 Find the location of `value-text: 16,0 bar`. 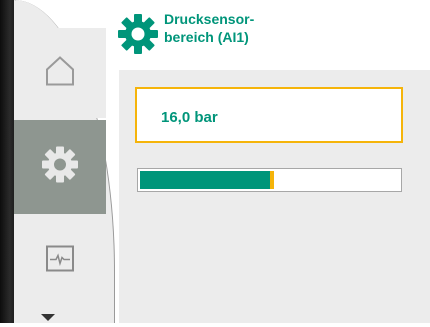

value-text: 16,0 bar is located at coordinates (189, 117).